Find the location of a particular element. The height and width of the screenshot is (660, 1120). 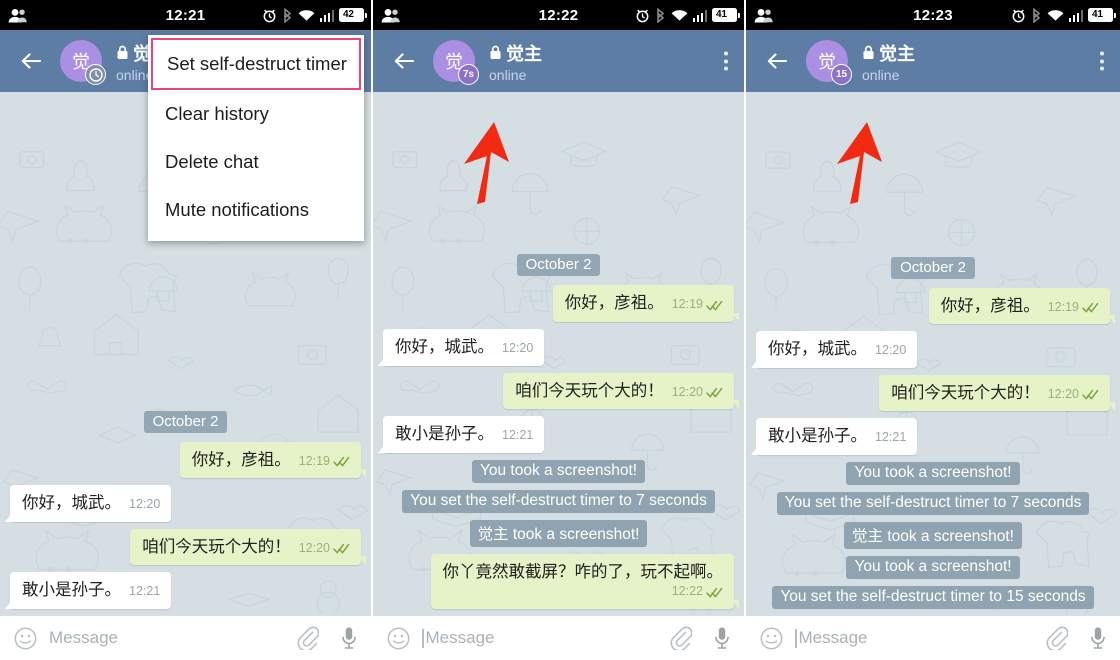

message-time: 12:21 is located at coordinates (145, 591).